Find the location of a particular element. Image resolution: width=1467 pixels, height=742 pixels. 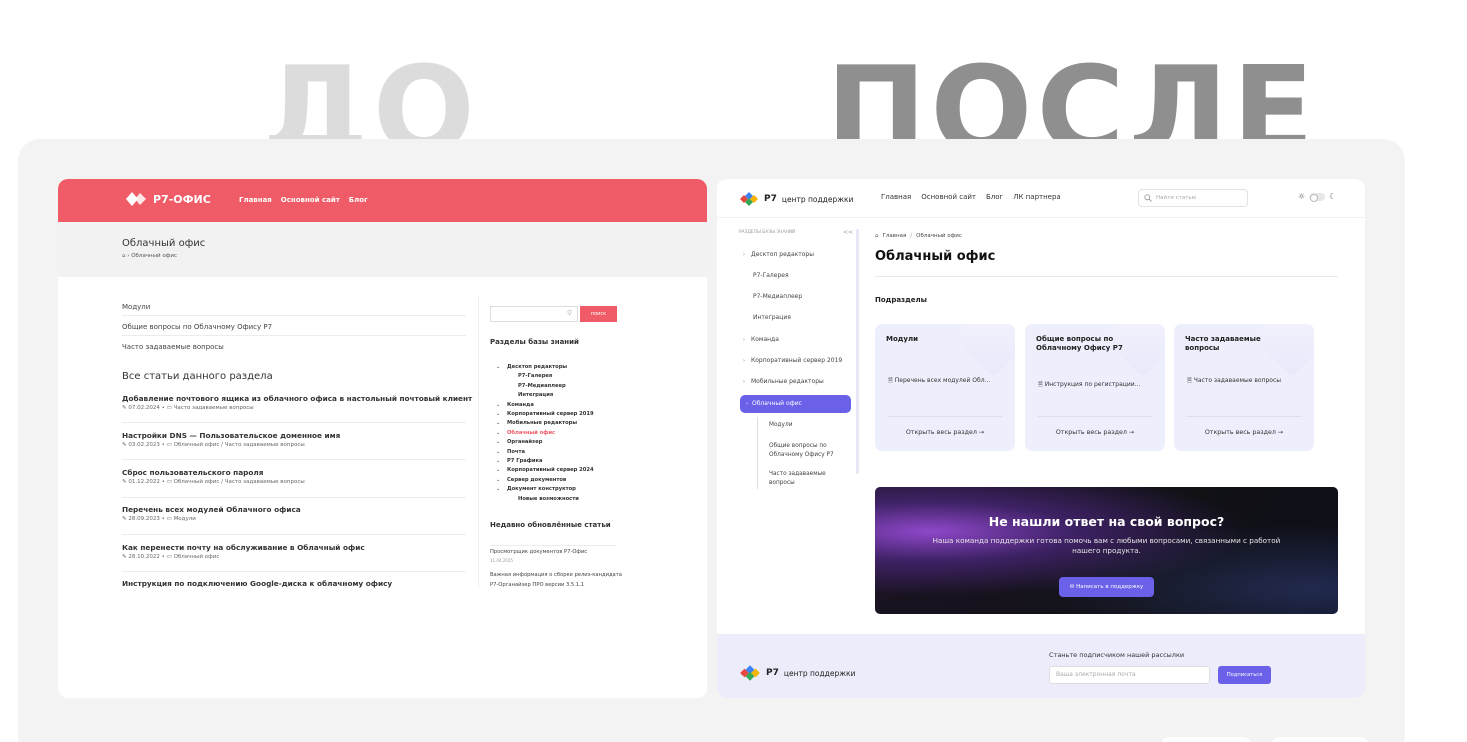

old-article-category: Облачный офис is located at coordinates (197, 557).